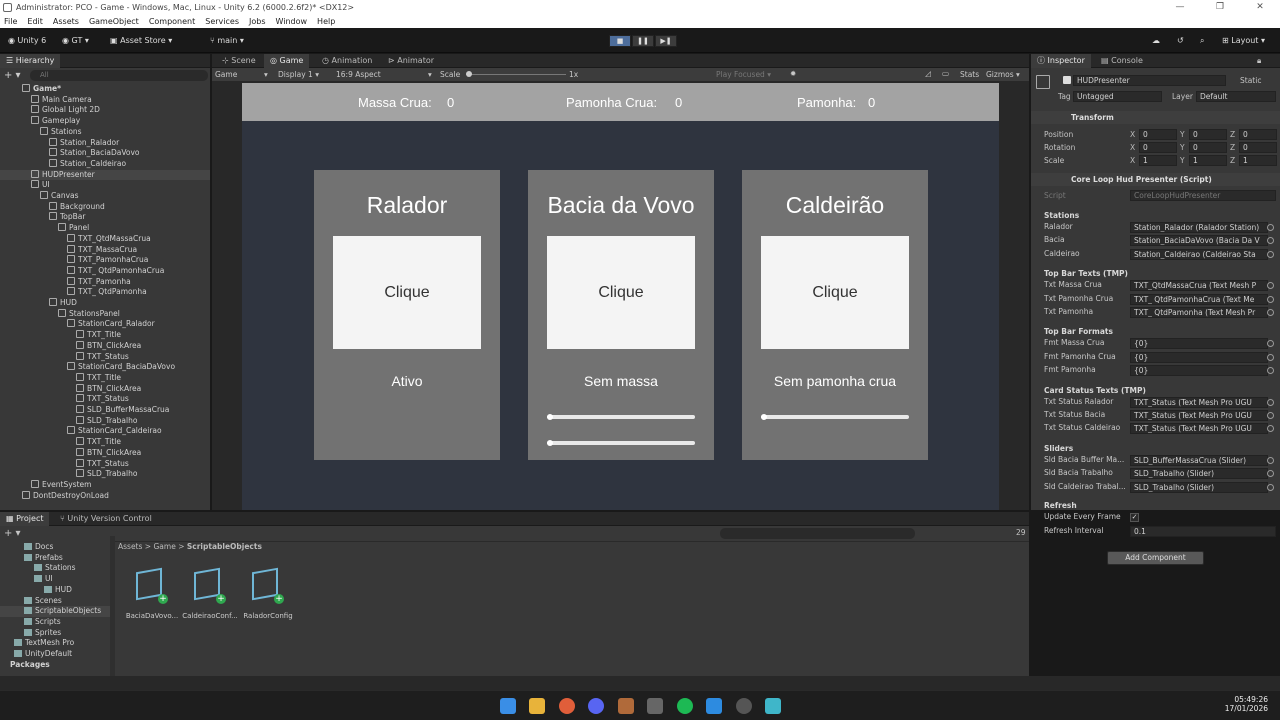 The height and width of the screenshot is (720, 1280). I want to click on transform-rot-z-field: 0, so click(1258, 147).